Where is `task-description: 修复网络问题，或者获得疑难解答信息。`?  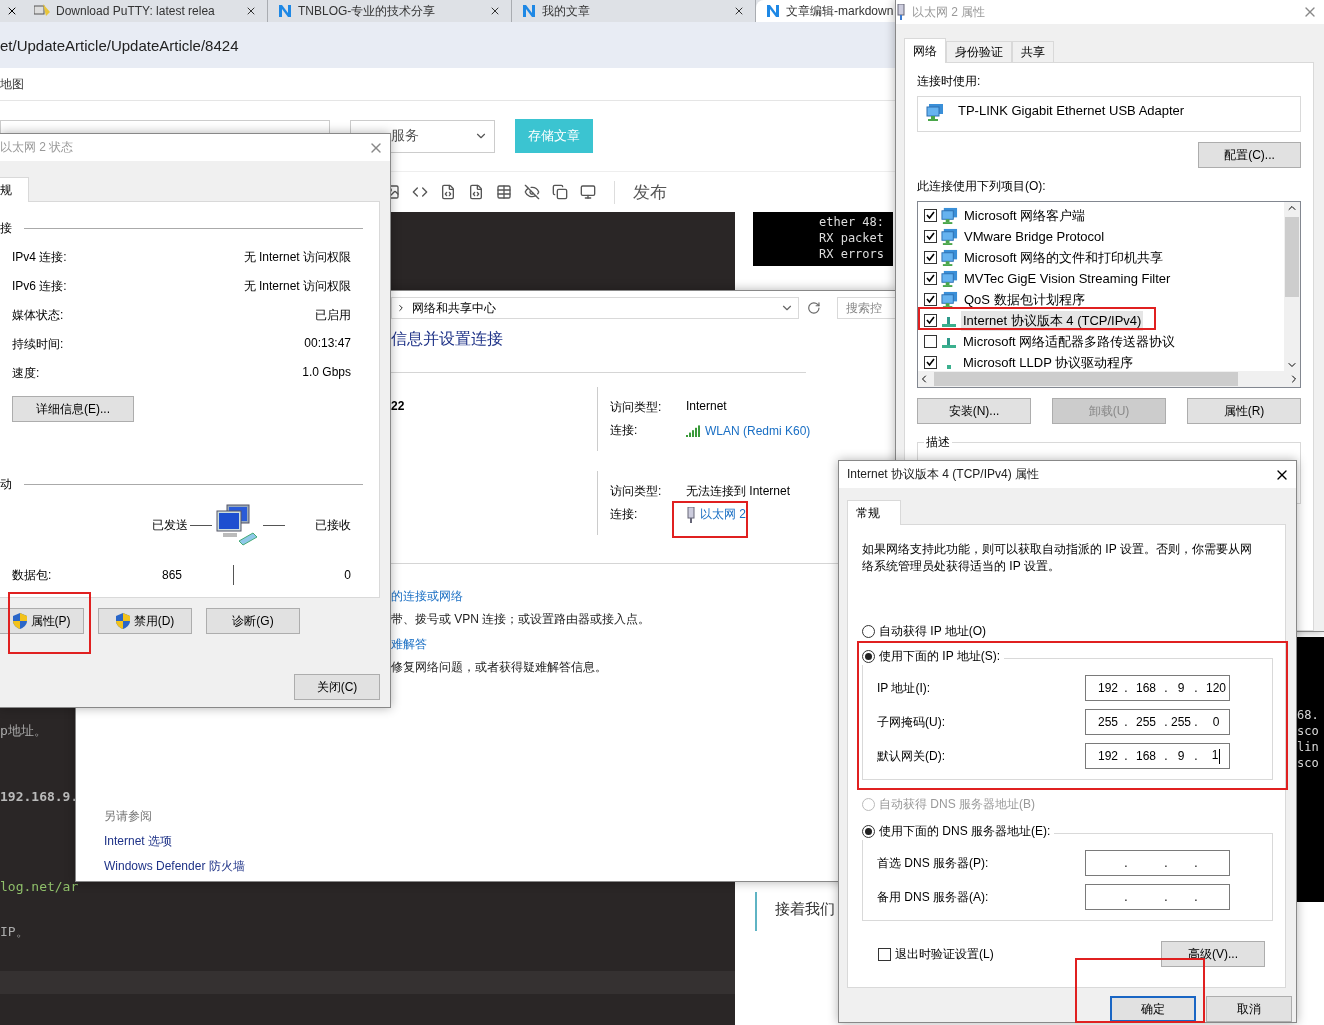 task-description: 修复网络问题，或者获得疑难解答信息。 is located at coordinates (499, 667).